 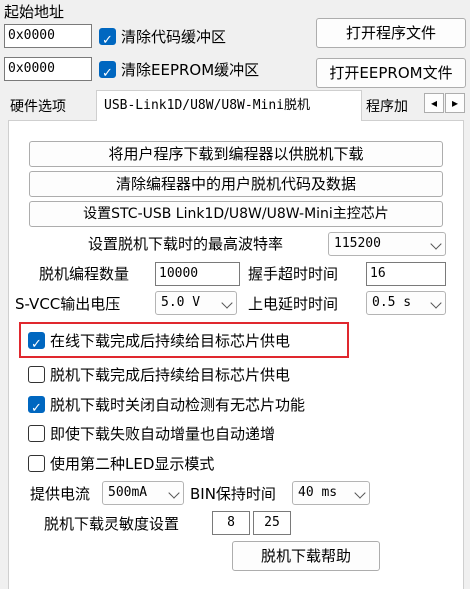 I want to click on bin-hold-time-label: BIN保持时间, so click(x=233, y=494).